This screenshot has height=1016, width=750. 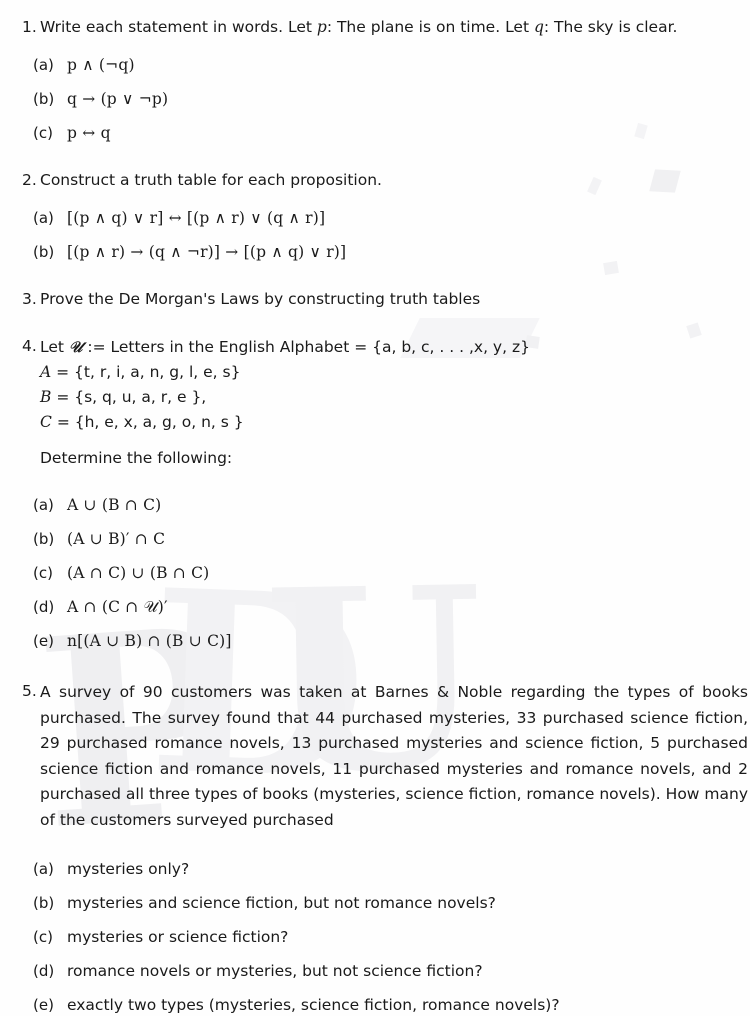 I want to click on set-definition-b: B = {s, q, u, a, r, e },, so click(x=394, y=397).